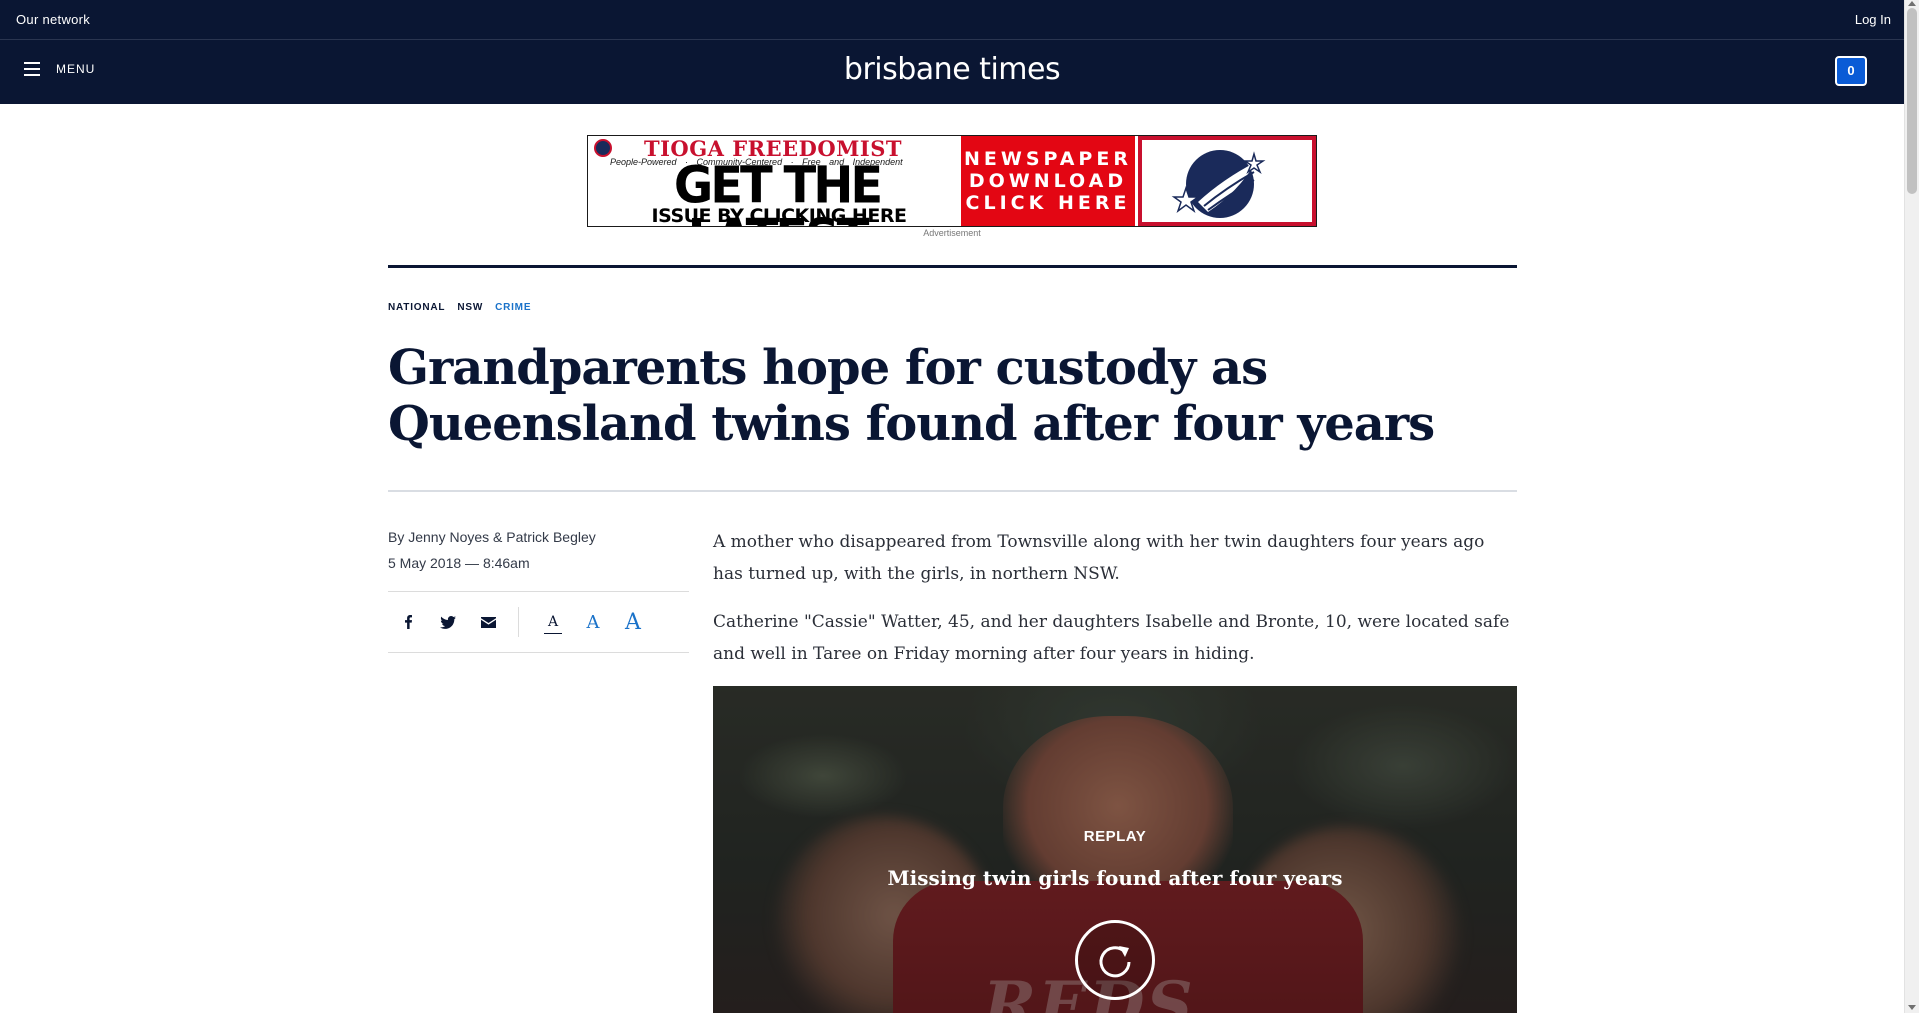 This screenshot has width=1919, height=1013. I want to click on share-divider-top, so click(538, 591).